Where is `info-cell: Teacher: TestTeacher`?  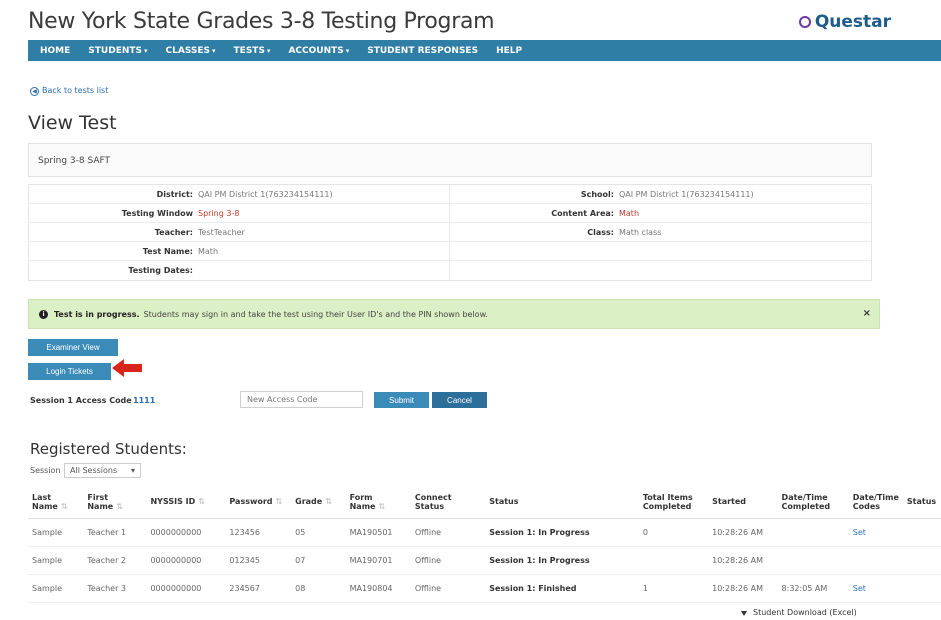
info-cell: Teacher: TestTeacher is located at coordinates (239, 232).